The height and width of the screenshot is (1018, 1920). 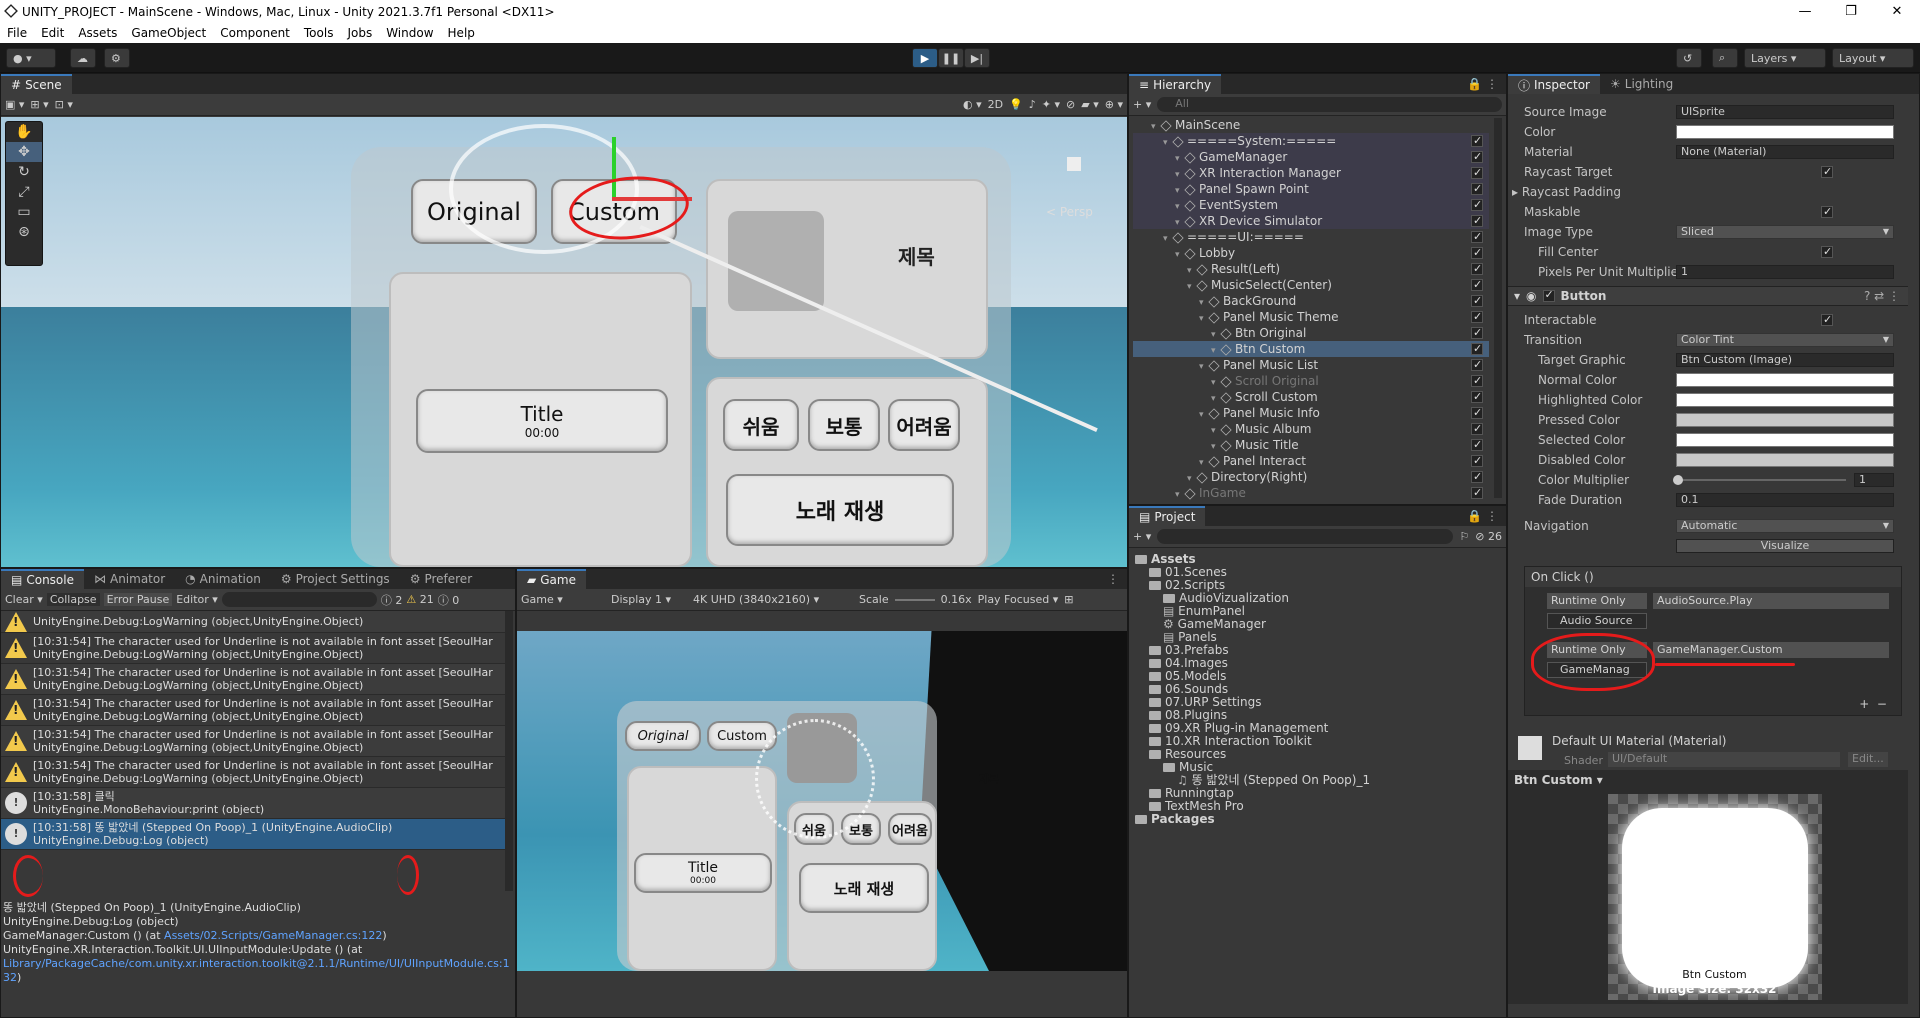 I want to click on hierarchy-item: ▾ GameManager, so click(x=1311, y=157).